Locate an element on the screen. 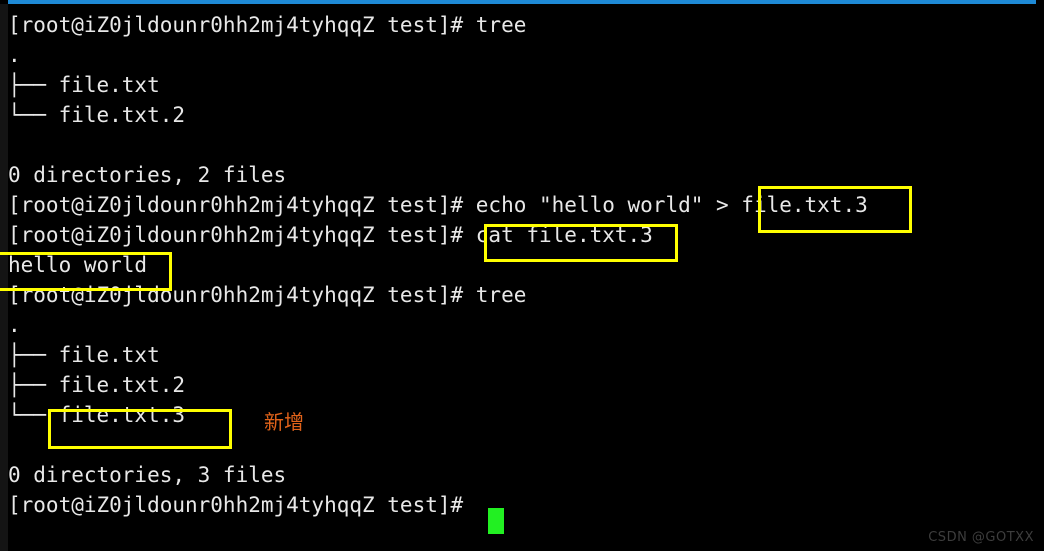  terminal-line: └── file.txt.3 is located at coordinates (97, 415).